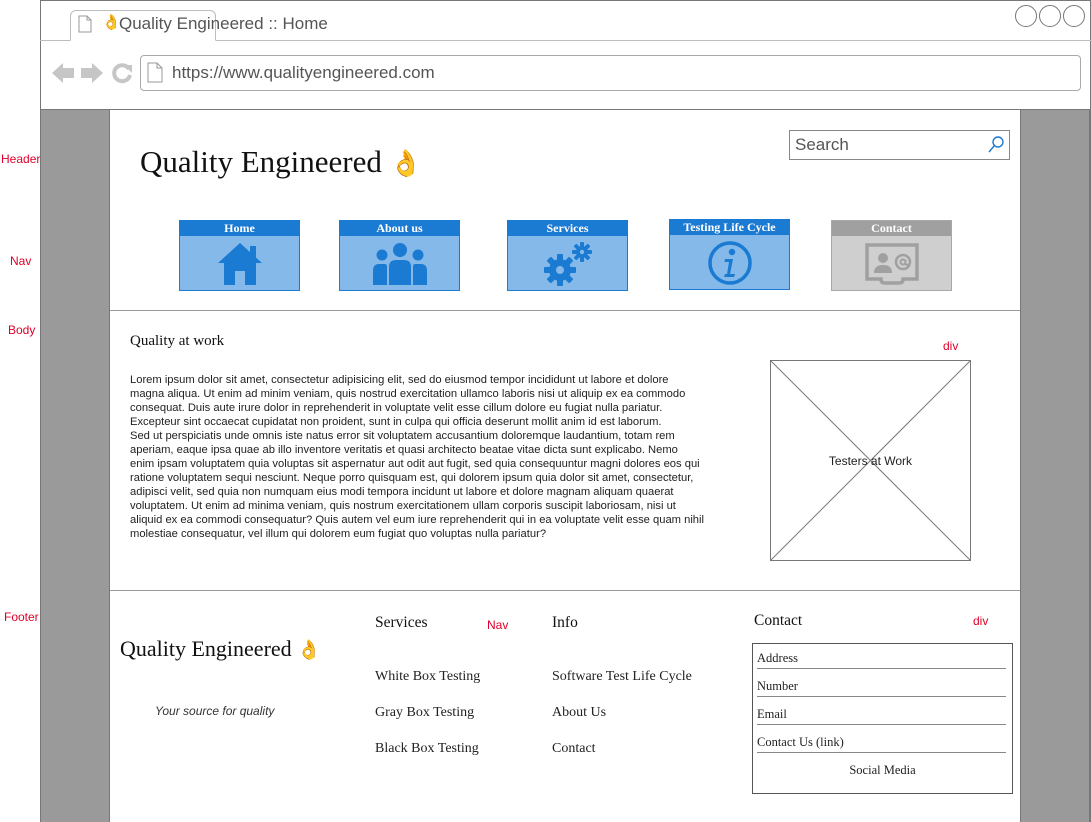  What do you see at coordinates (996, 145) in the screenshot?
I see `search-icon` at bounding box center [996, 145].